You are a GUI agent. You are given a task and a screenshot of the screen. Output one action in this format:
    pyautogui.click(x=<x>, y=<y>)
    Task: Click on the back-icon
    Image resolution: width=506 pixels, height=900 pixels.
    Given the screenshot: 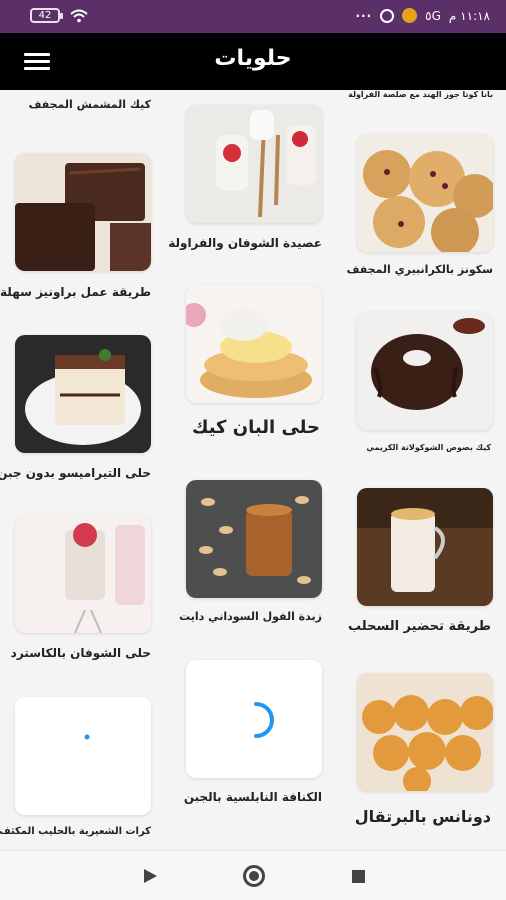 What is the action you would take?
    pyautogui.click(x=150, y=876)
    